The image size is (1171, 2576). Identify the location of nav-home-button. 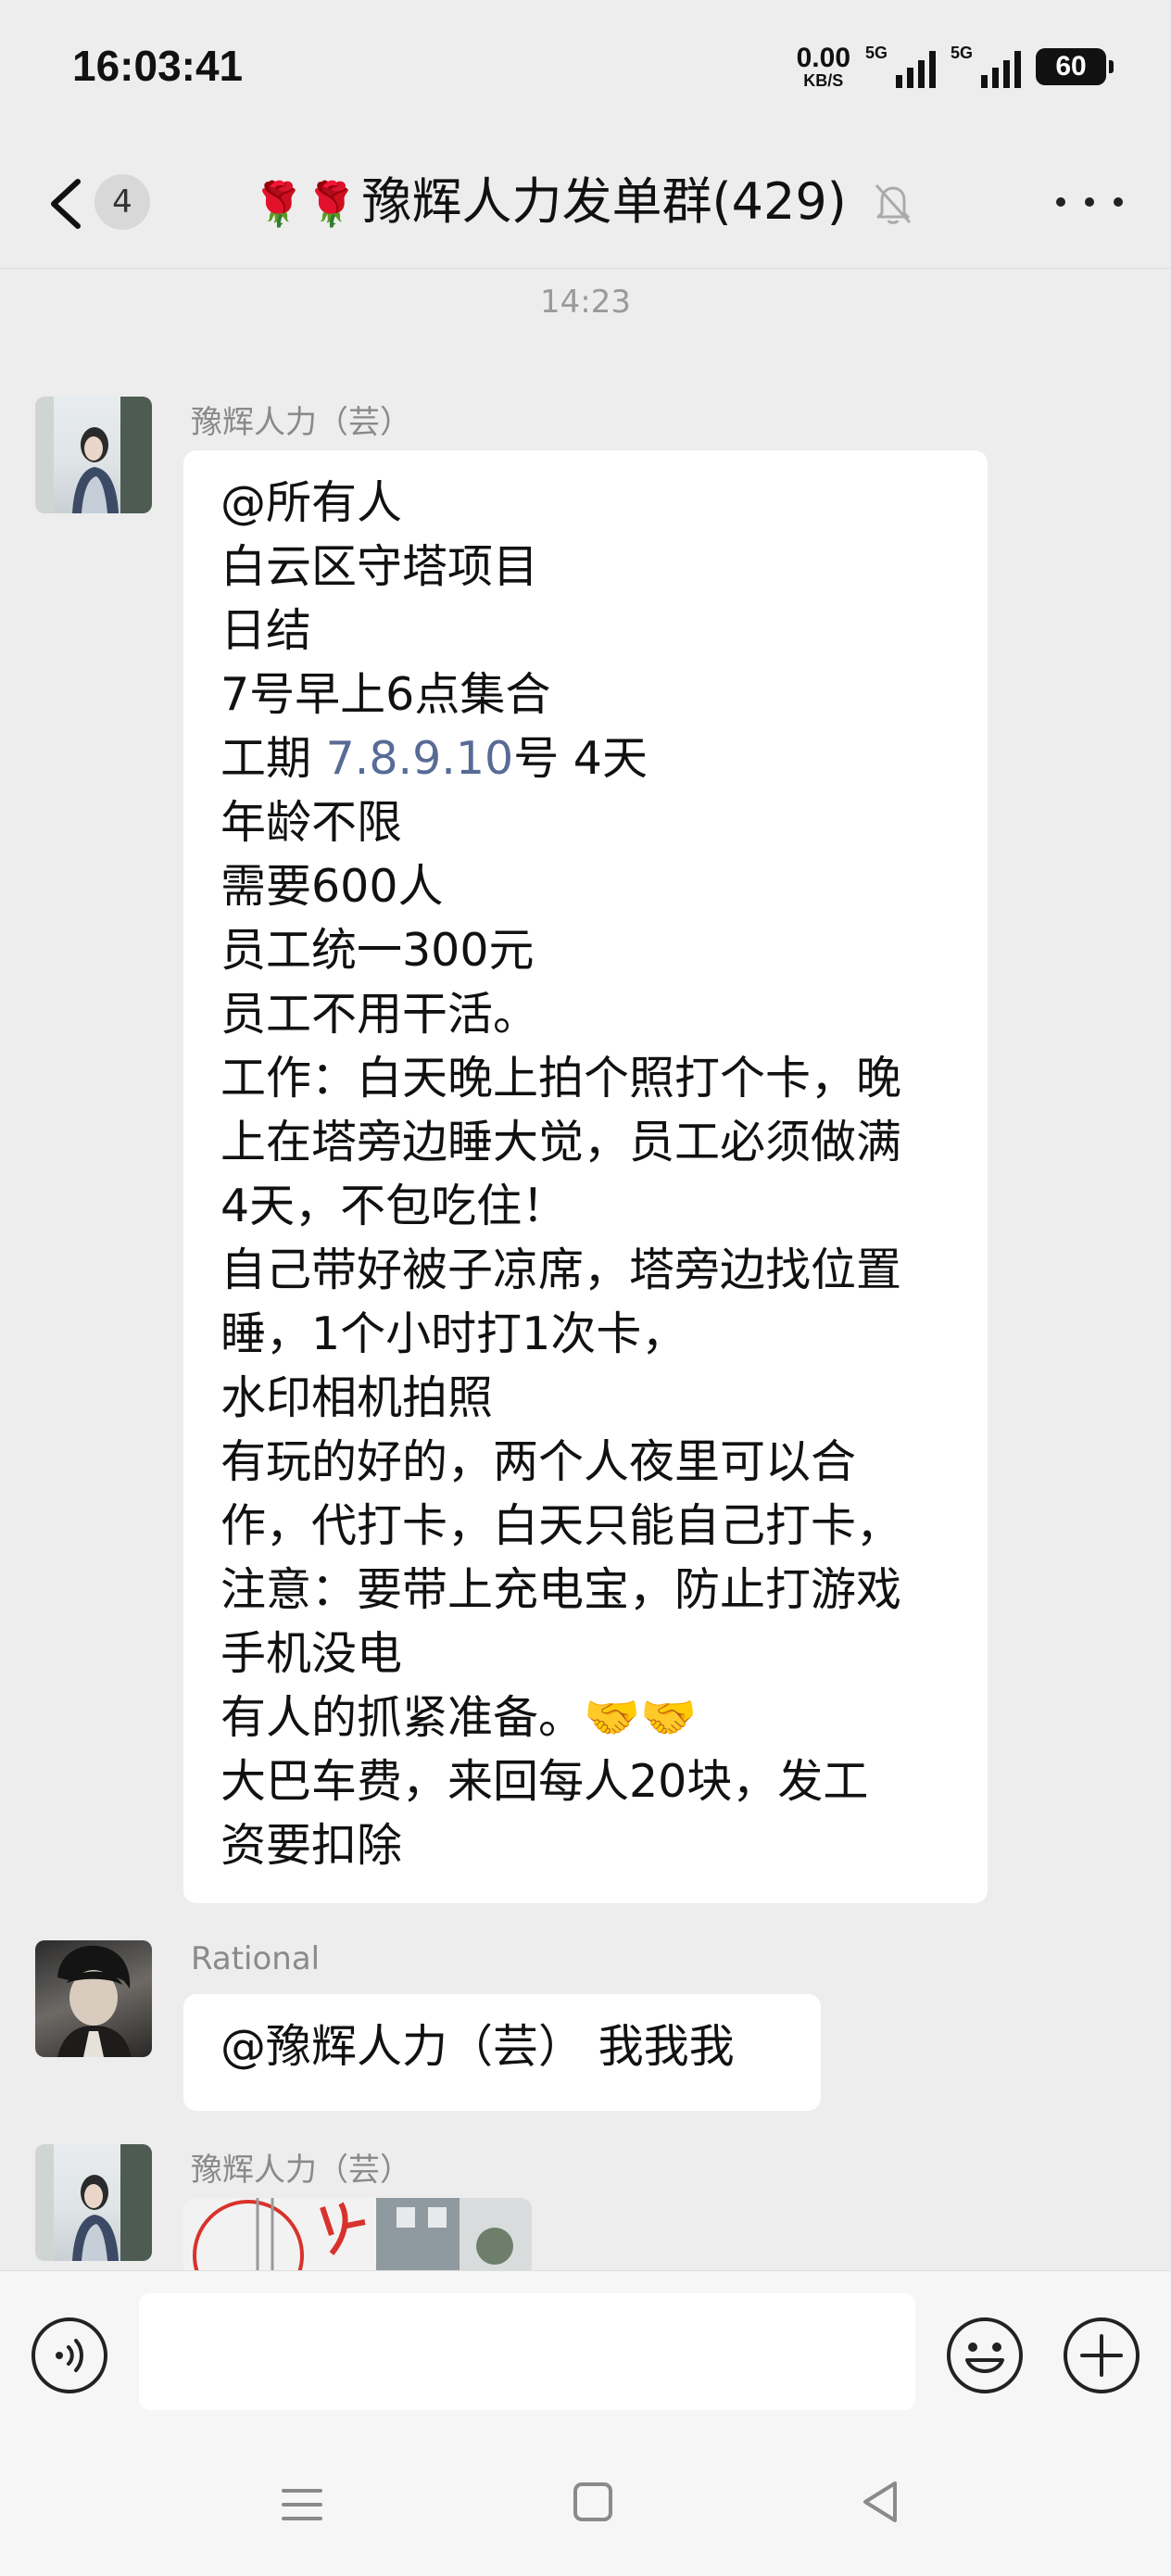
(593, 2502).